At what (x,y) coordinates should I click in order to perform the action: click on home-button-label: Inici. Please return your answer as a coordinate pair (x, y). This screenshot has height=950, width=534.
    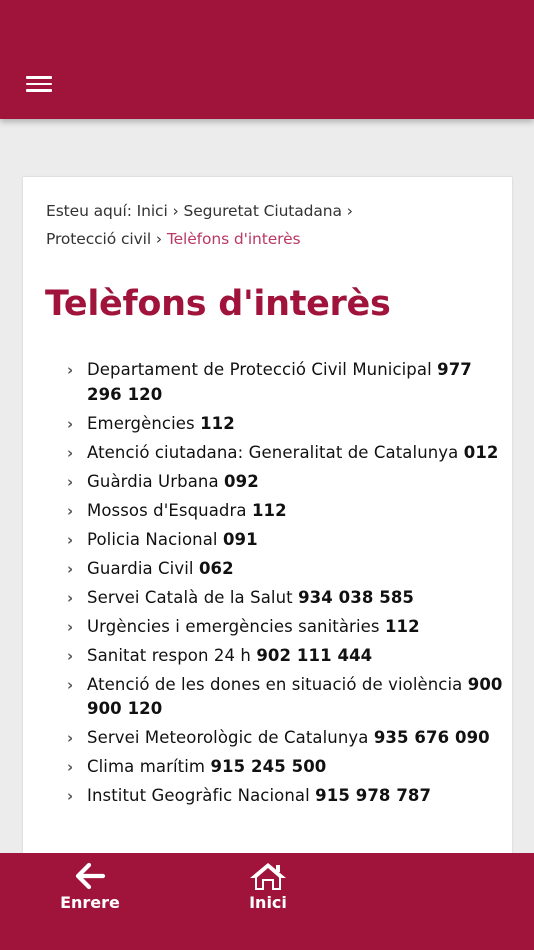
    Looking at the image, I should click on (268, 902).